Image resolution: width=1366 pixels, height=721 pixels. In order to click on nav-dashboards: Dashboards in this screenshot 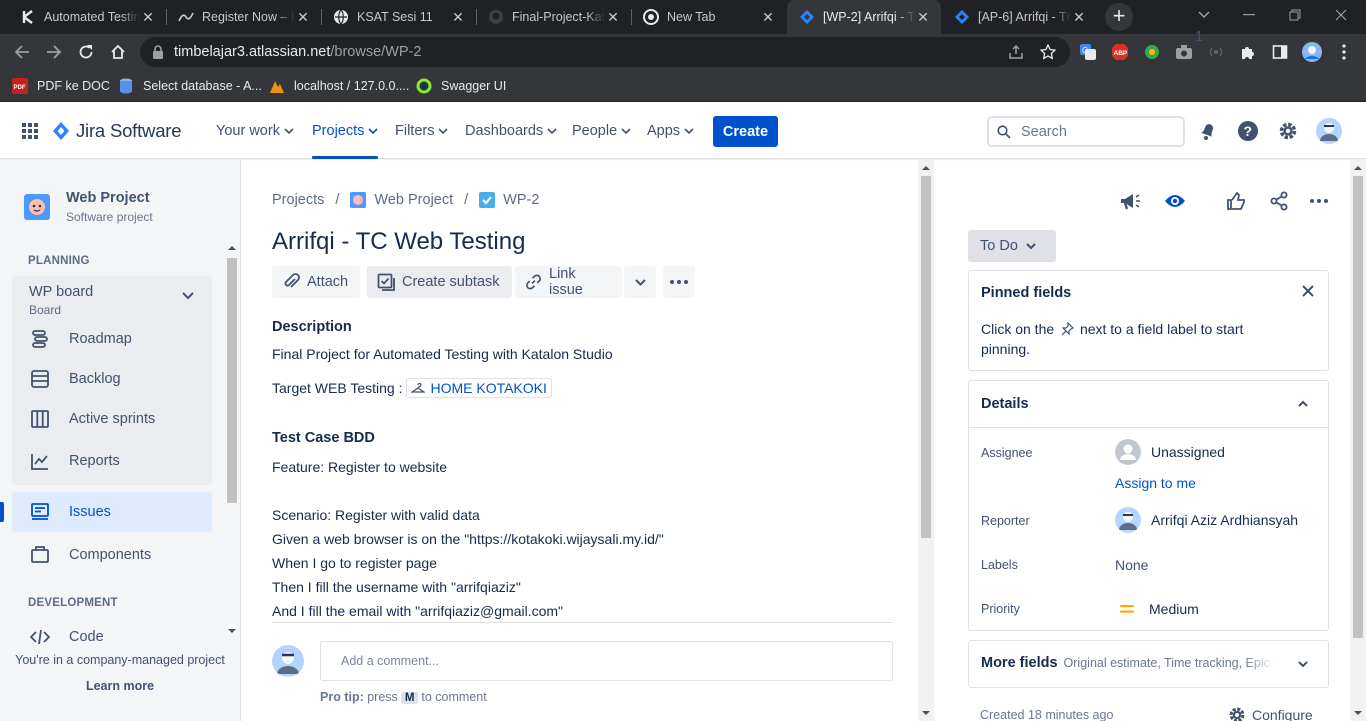, I will do `click(511, 131)`.